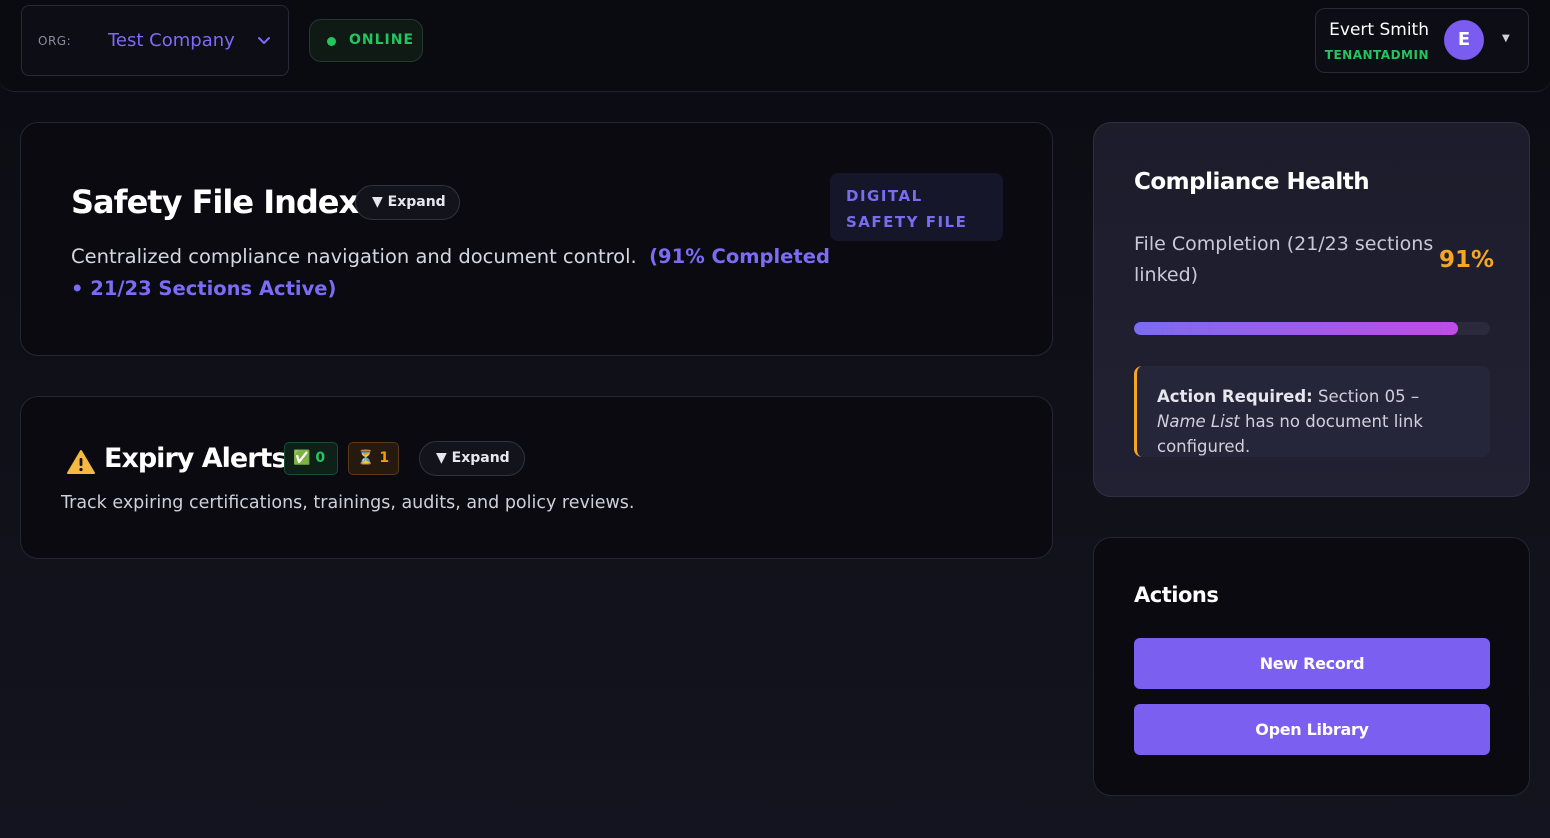 Image resolution: width=1550 pixels, height=838 pixels. I want to click on avatar: E, so click(1464, 40).